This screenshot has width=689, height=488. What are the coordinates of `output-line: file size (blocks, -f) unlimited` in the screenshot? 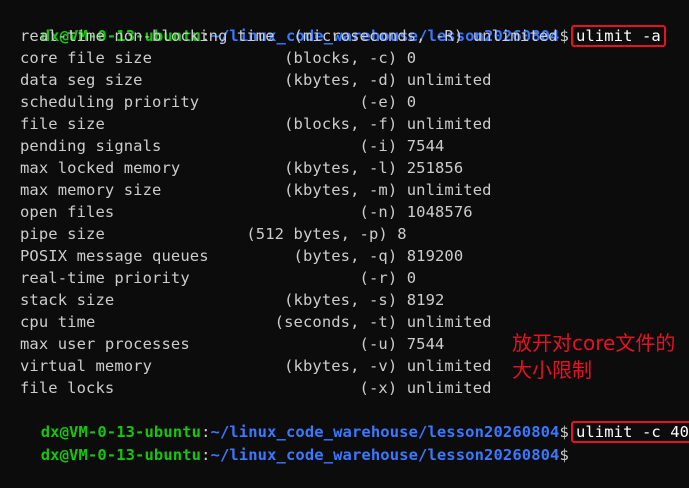 It's located at (256, 124).